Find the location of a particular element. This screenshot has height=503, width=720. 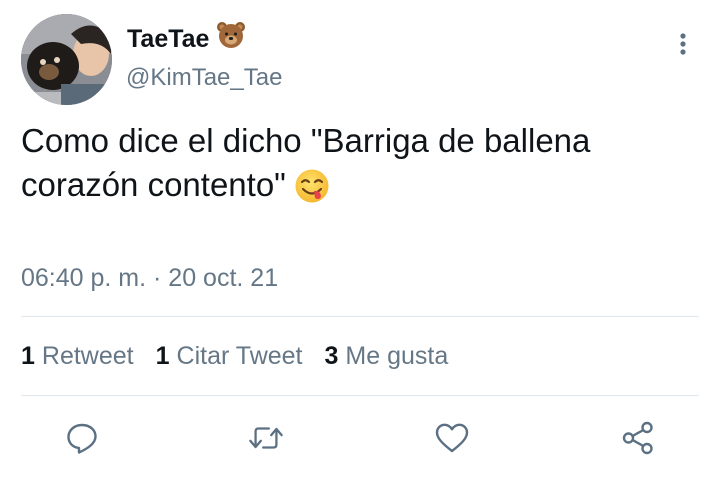

face-savoring-food-emoji is located at coordinates (312, 191).